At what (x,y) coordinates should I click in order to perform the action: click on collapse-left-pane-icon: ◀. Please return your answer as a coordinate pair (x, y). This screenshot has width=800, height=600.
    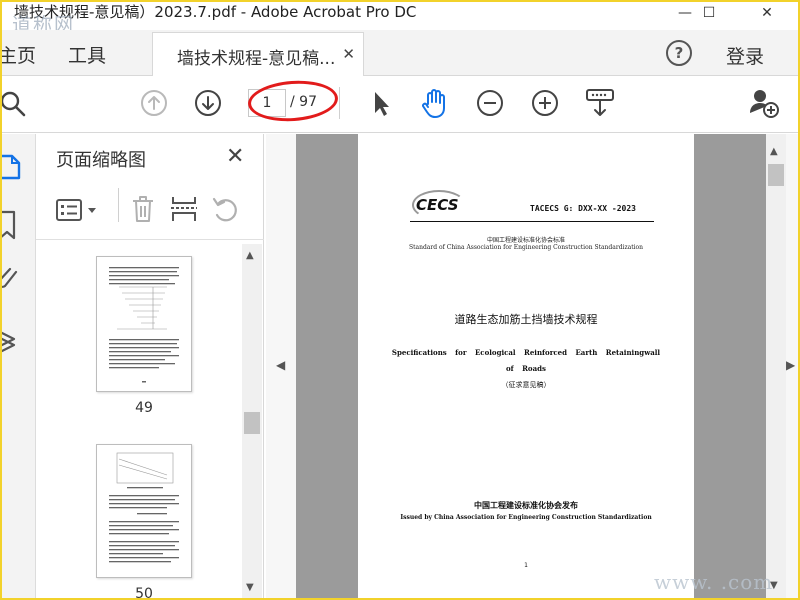
    Looking at the image, I should click on (280, 365).